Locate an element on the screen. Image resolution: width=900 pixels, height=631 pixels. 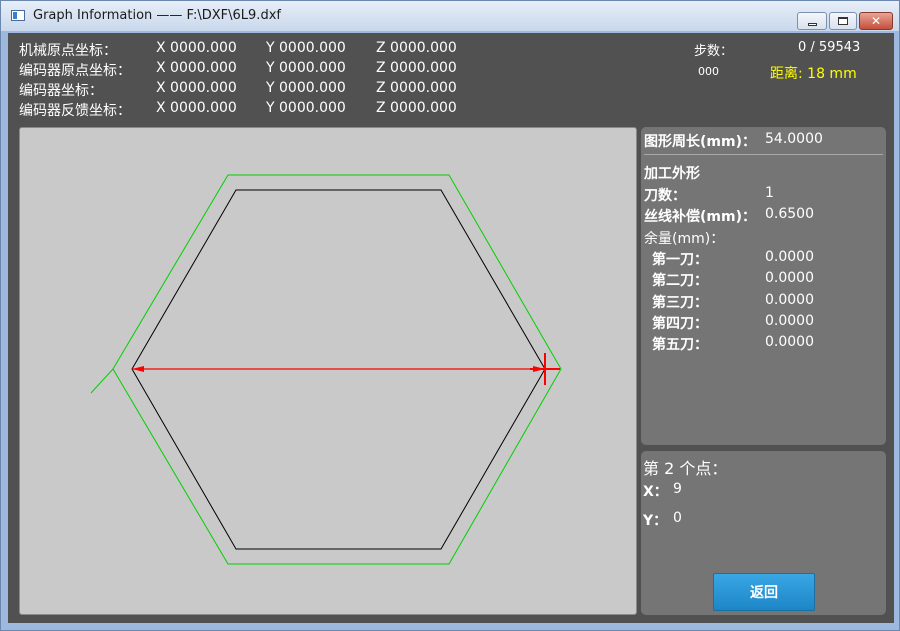
comp-label: 丝线补偿(mm)： is located at coordinates (700, 217).